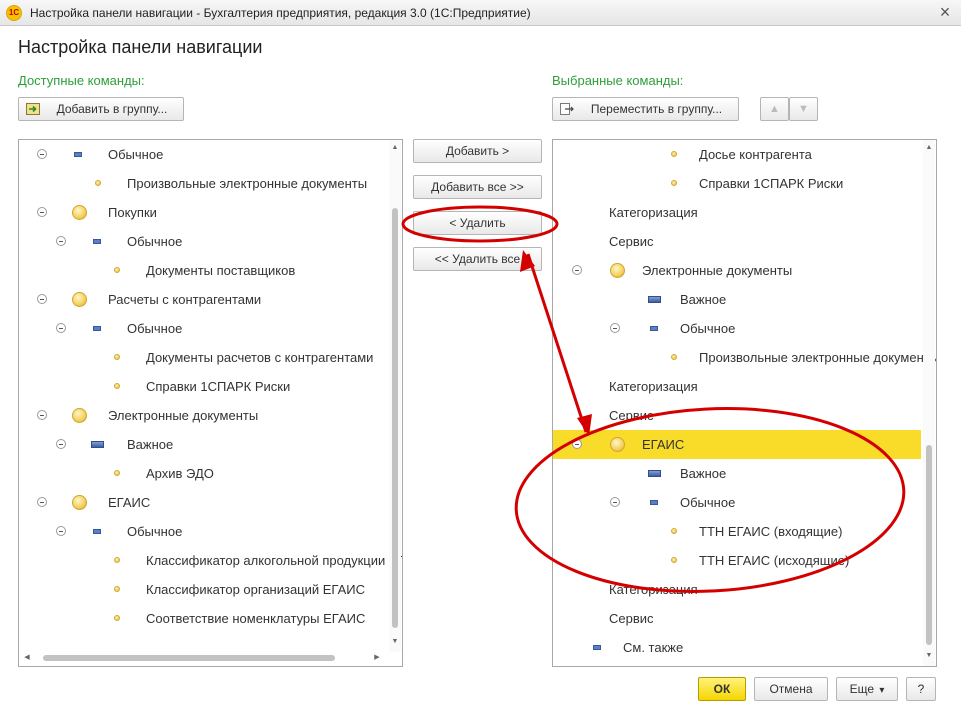  Describe the element at coordinates (791, 689) in the screenshot. I see `cancel-button: Отмена` at that location.